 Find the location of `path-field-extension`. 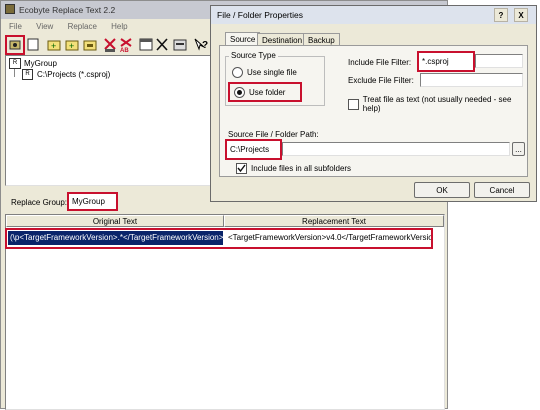

path-field-extension is located at coordinates (396, 149).